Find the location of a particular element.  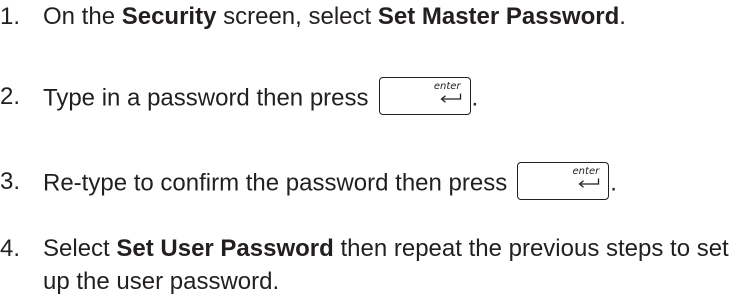

menu-item-set-user-password: Set User Password is located at coordinates (225, 248).